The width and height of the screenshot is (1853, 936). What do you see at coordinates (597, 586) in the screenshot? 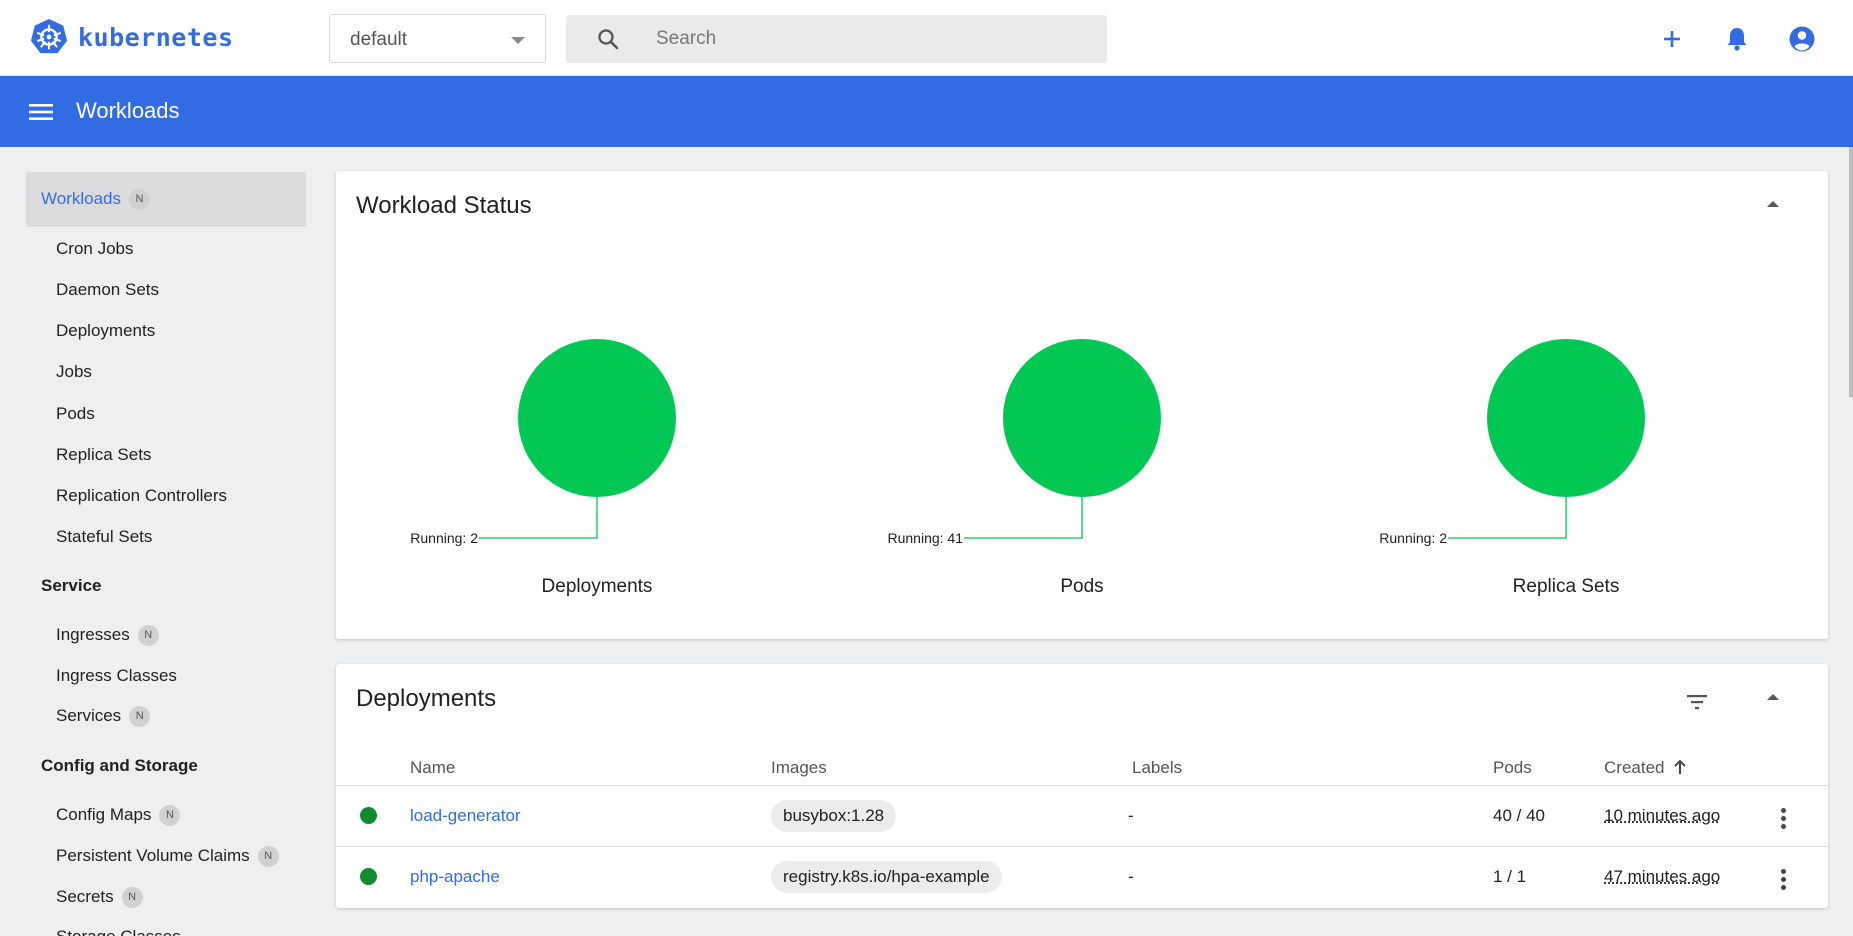
I see `pie-chart-title: Deployments` at bounding box center [597, 586].